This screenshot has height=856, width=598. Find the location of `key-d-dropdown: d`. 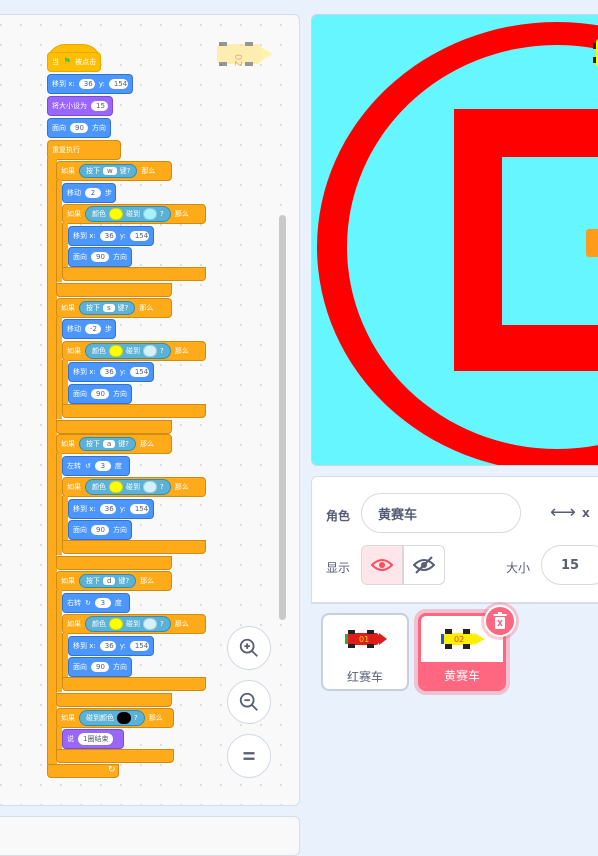

key-d-dropdown: d is located at coordinates (109, 581).